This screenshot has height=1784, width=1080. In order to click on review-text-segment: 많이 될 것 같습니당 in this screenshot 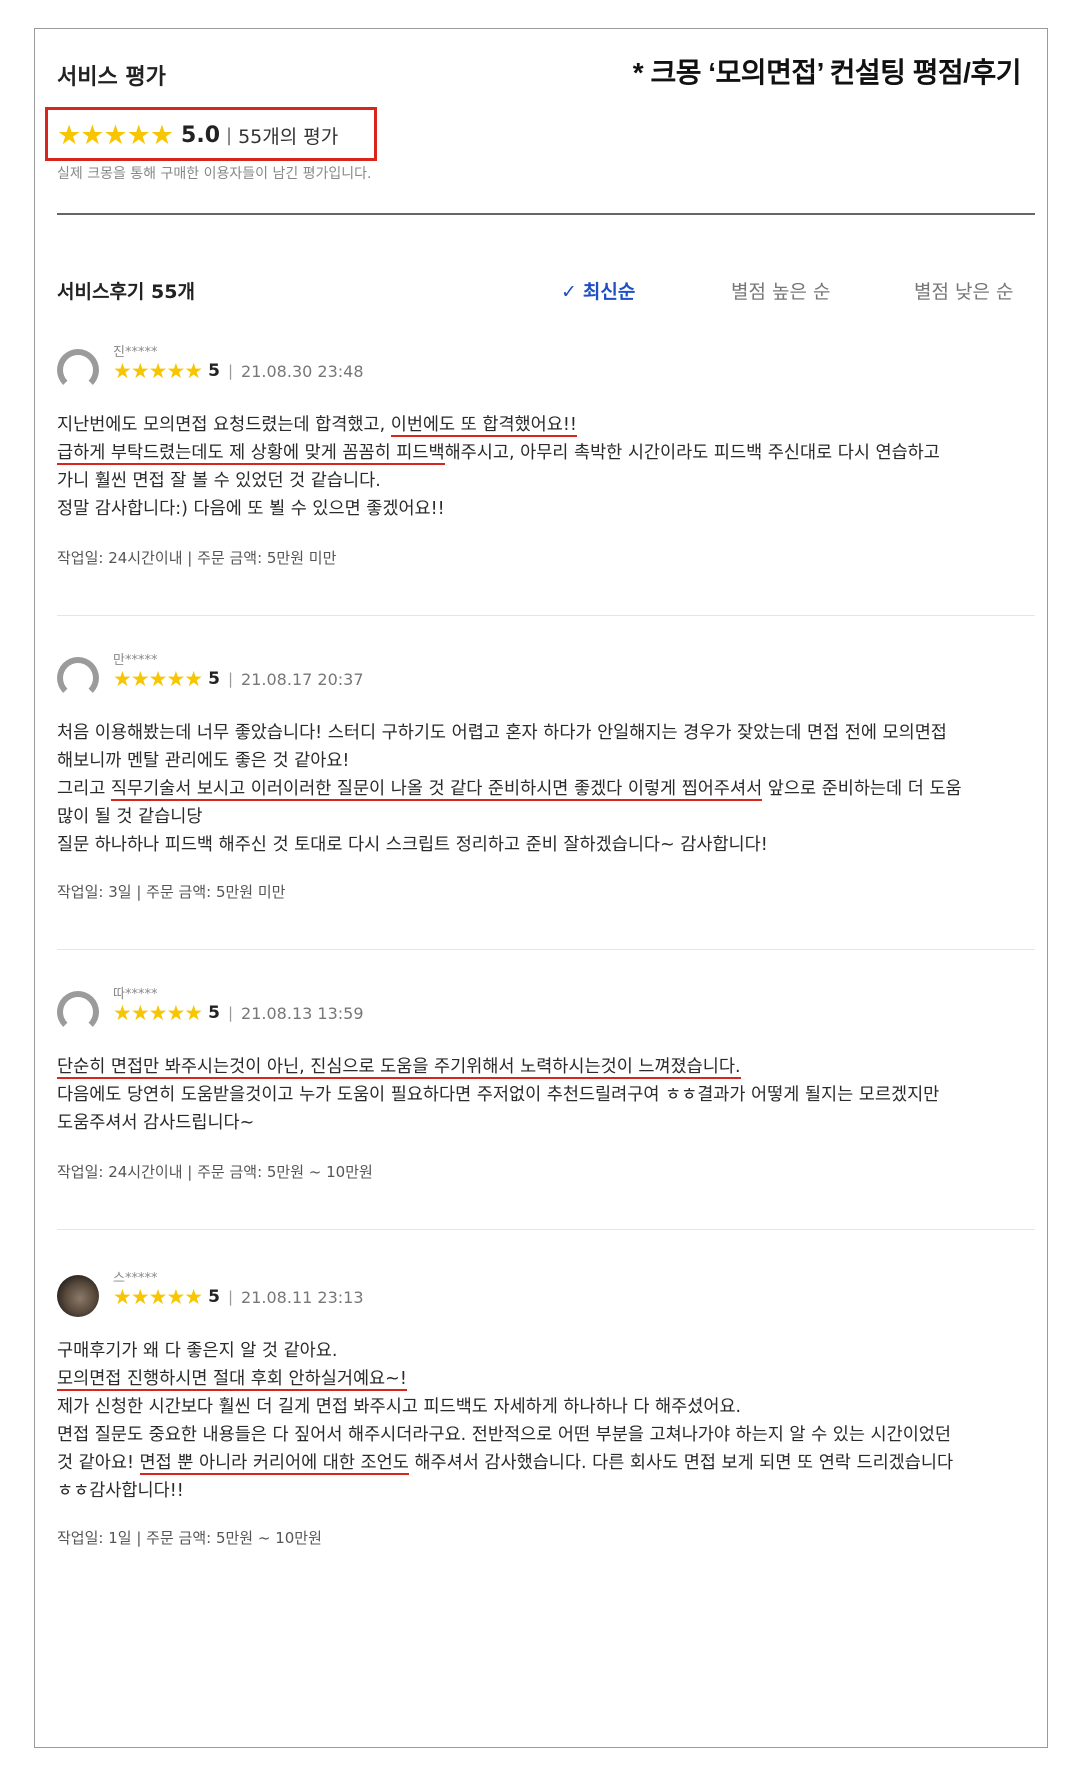, I will do `click(130, 817)`.